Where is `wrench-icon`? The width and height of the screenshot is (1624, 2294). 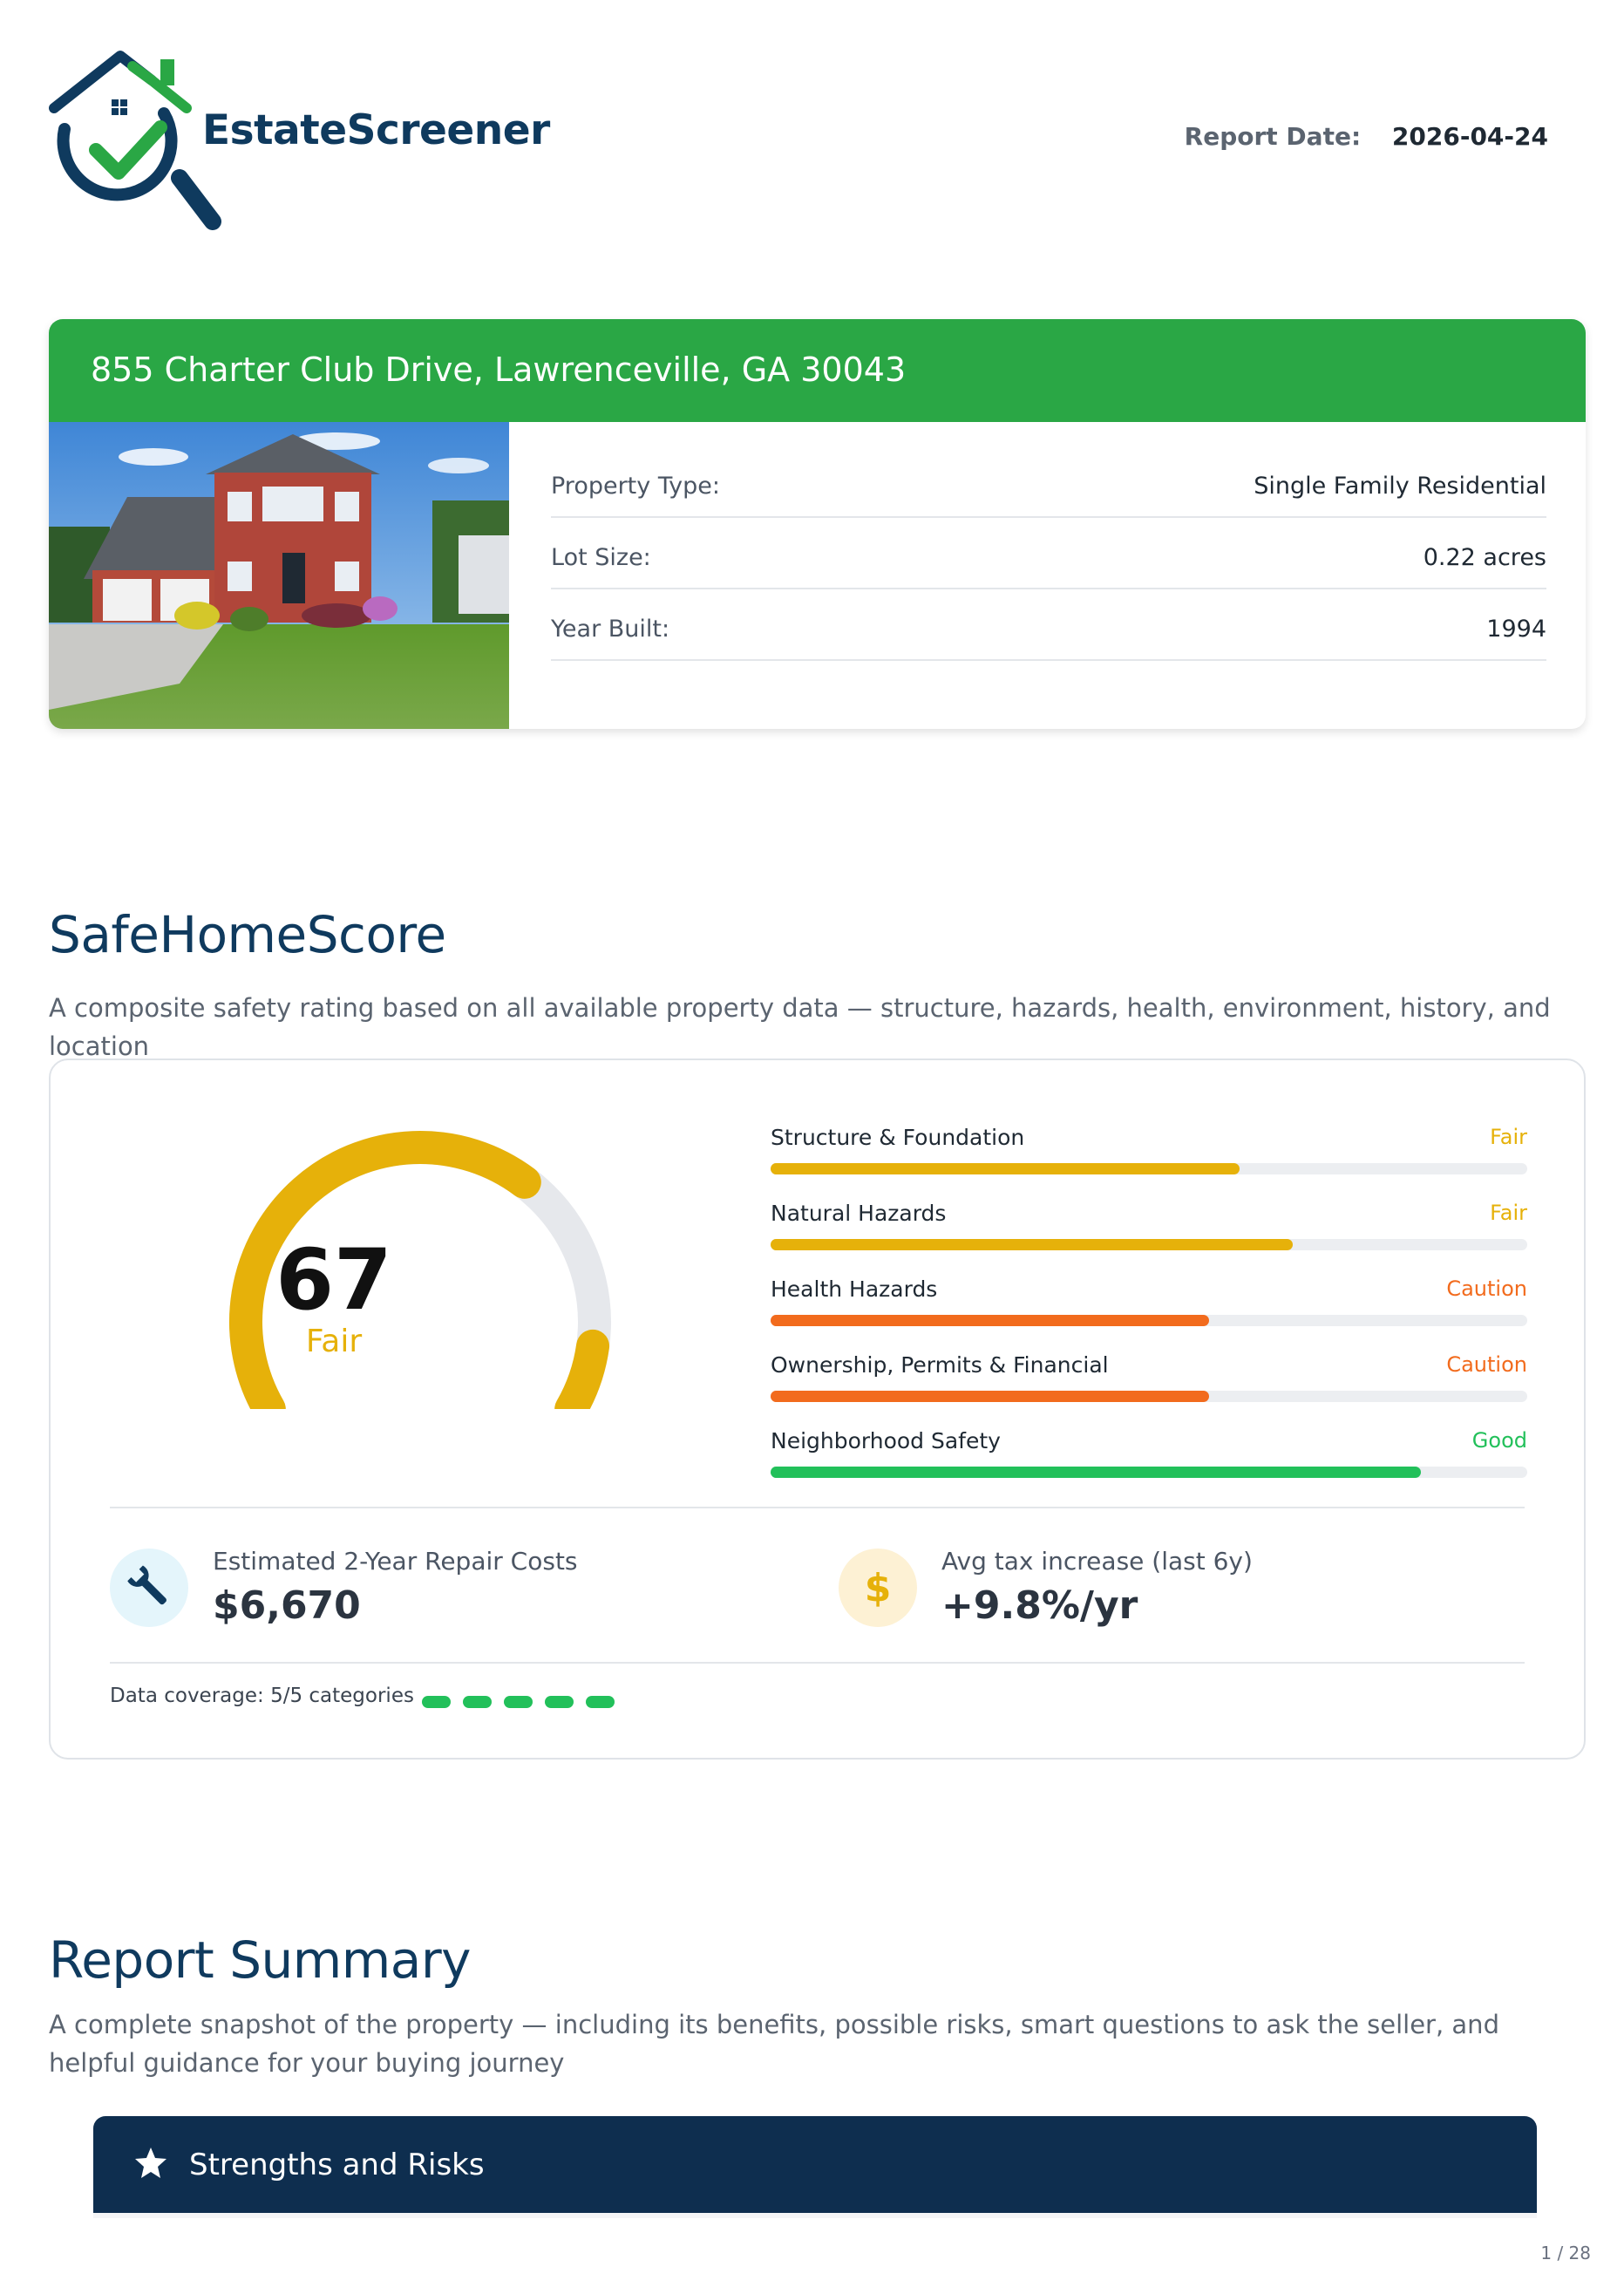
wrench-icon is located at coordinates (149, 1588).